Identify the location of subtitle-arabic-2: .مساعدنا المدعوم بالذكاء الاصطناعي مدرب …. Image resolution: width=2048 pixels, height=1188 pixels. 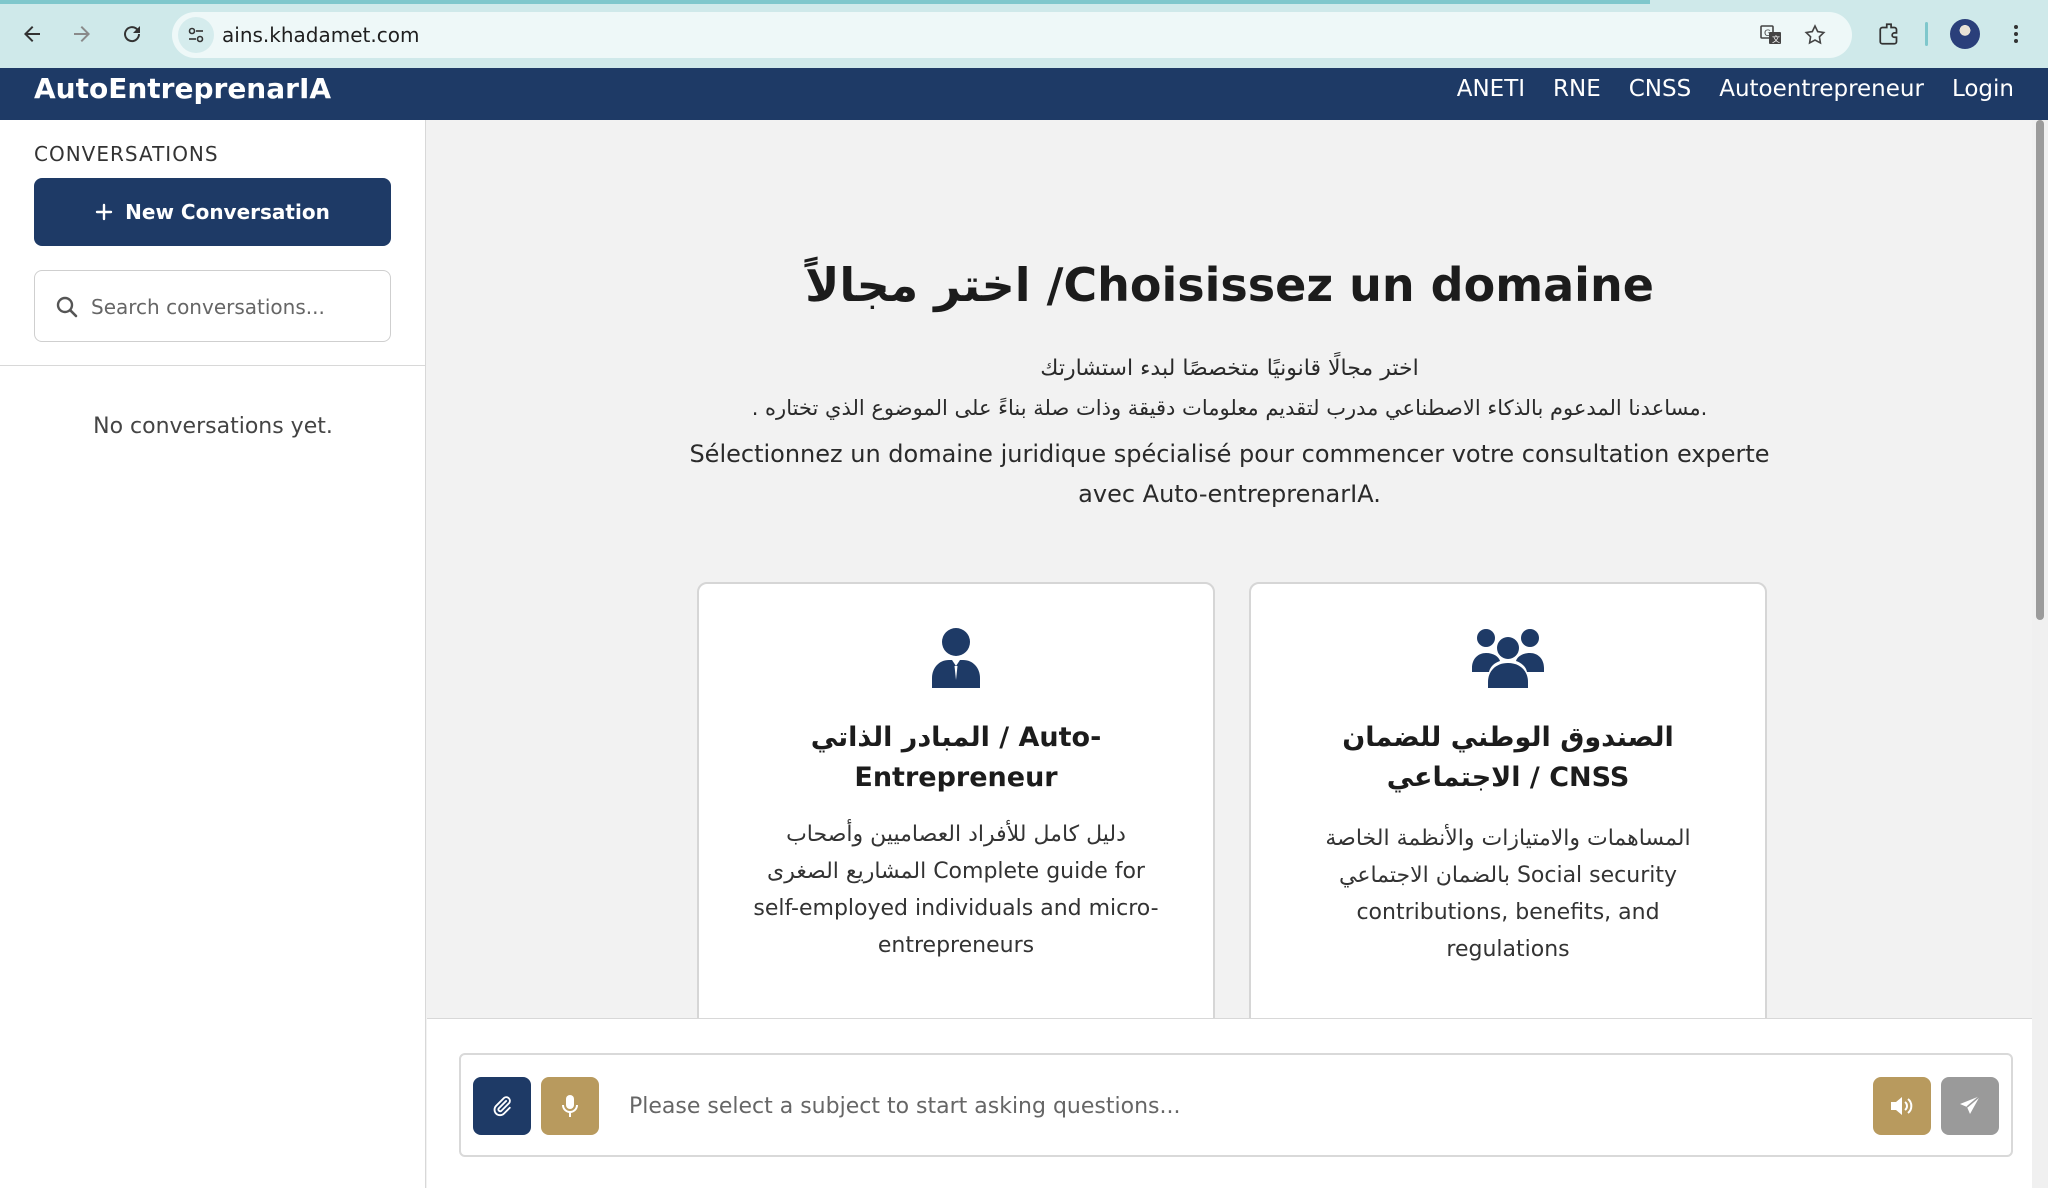
(1229, 408).